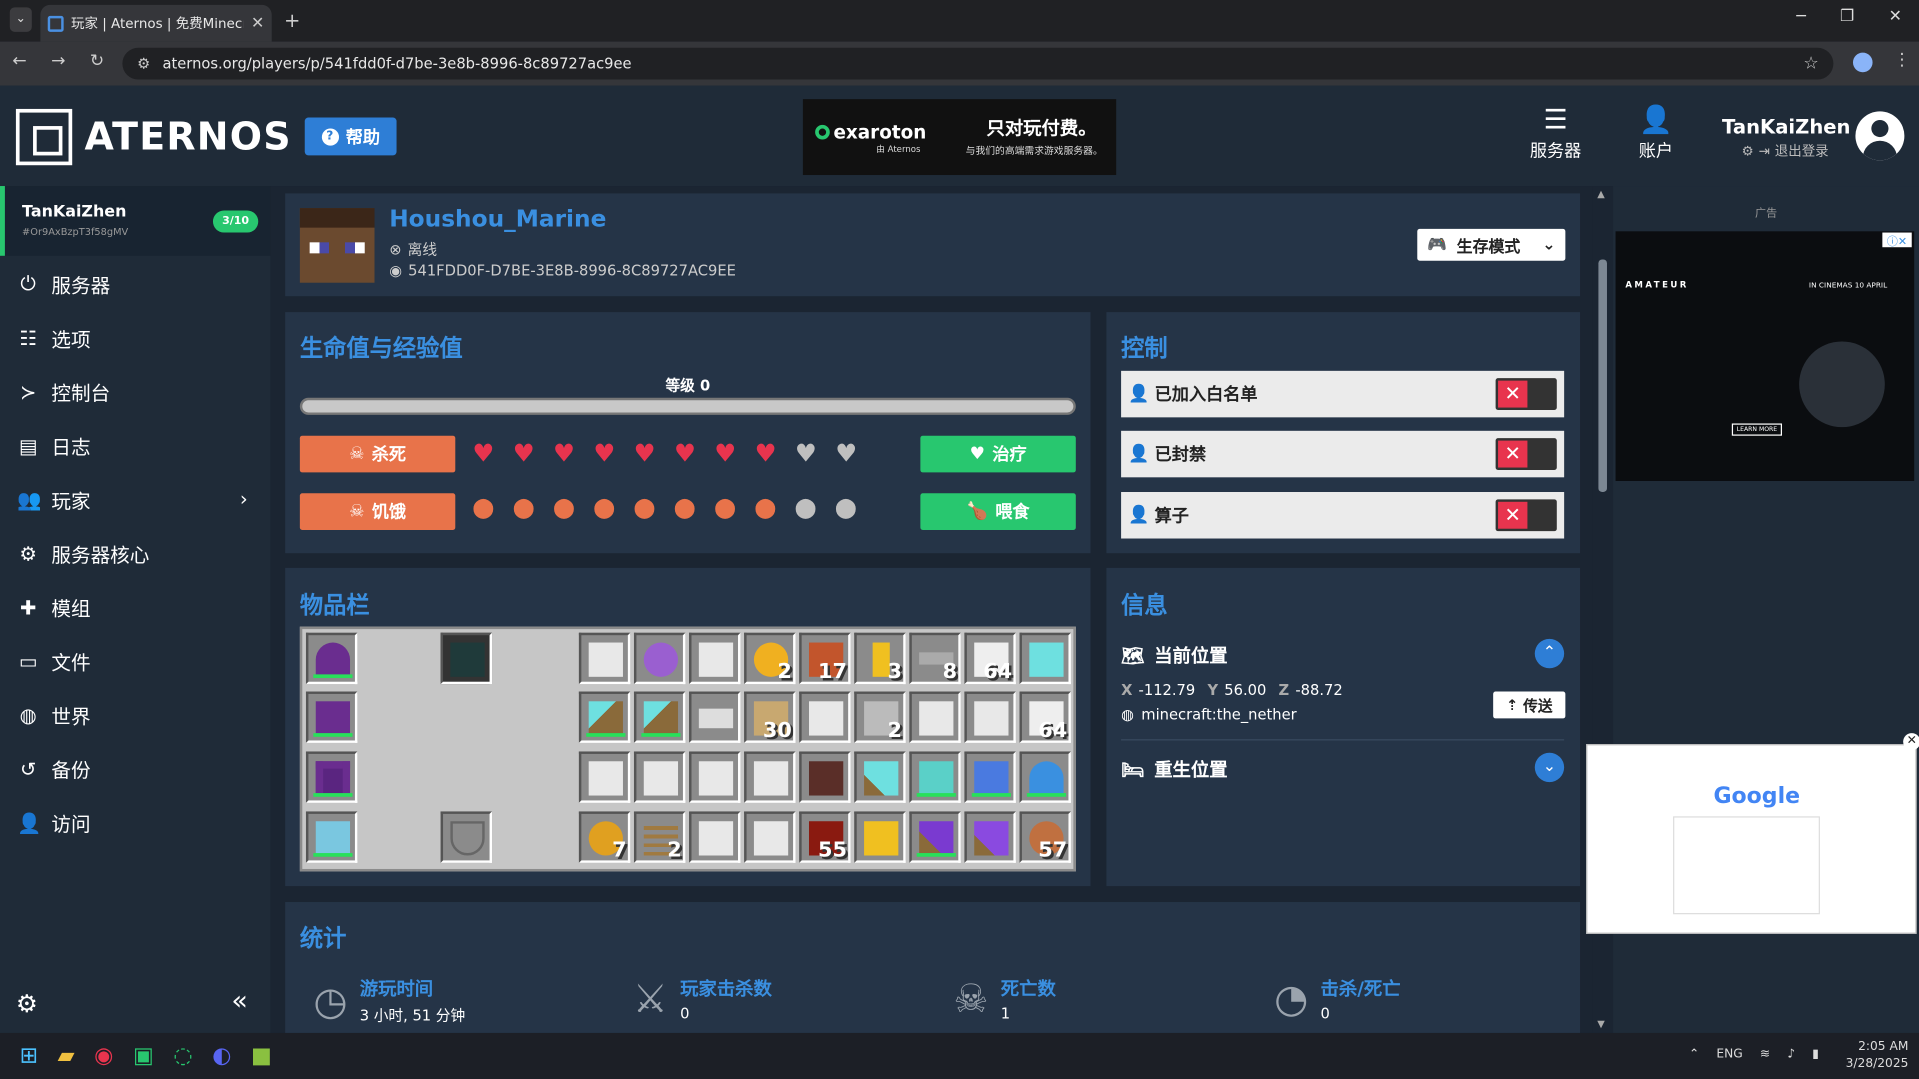  What do you see at coordinates (139, 283) in the screenshot?
I see `sidebar-item-server: ⏻ 服务器` at bounding box center [139, 283].